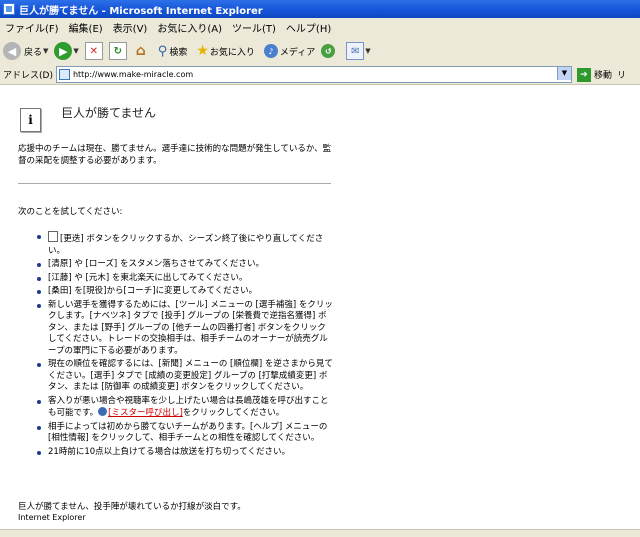  What do you see at coordinates (313, 74) in the screenshot?
I see `address-input: http://www.make-miracle.com ▼` at bounding box center [313, 74].